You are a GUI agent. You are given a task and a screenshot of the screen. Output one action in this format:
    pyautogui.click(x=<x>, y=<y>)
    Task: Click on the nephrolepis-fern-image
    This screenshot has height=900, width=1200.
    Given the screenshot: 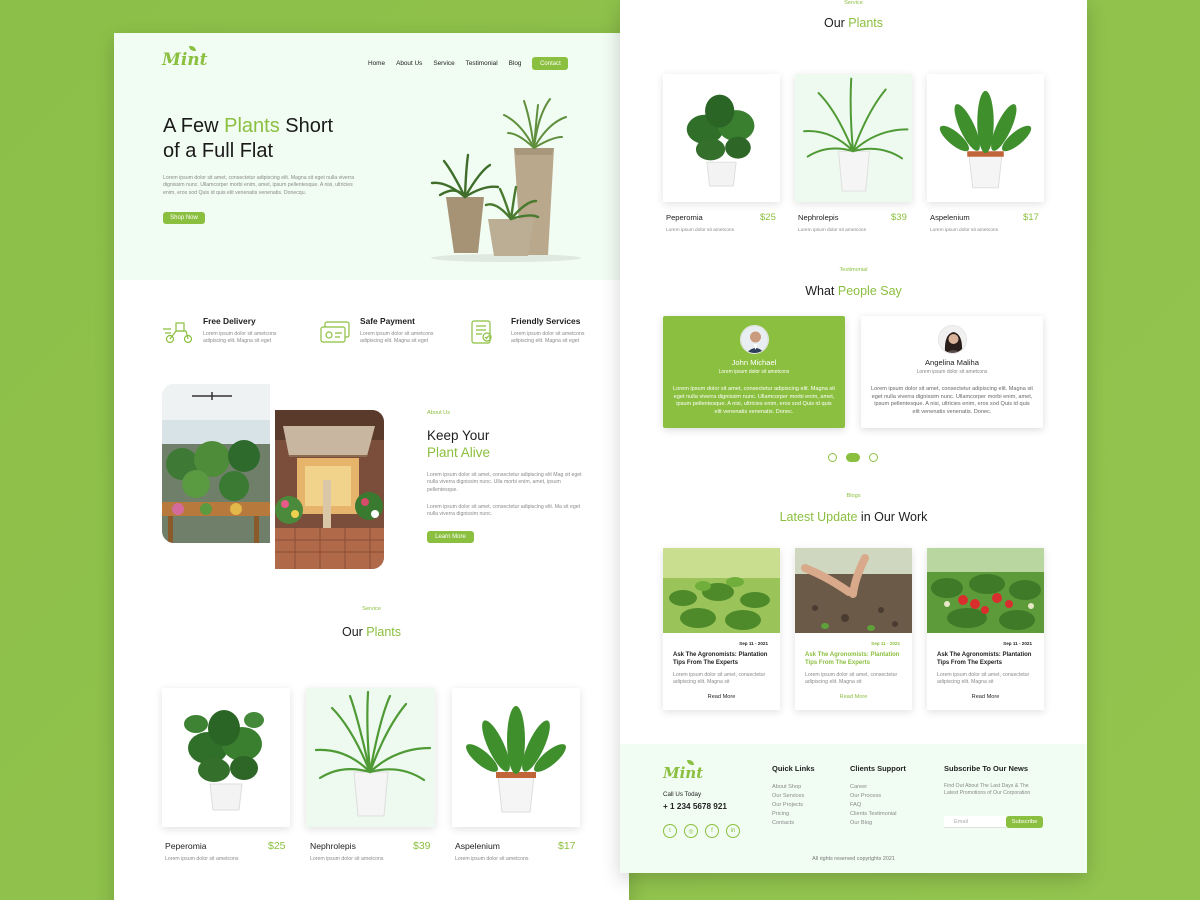 What is the action you would take?
    pyautogui.click(x=856, y=134)
    